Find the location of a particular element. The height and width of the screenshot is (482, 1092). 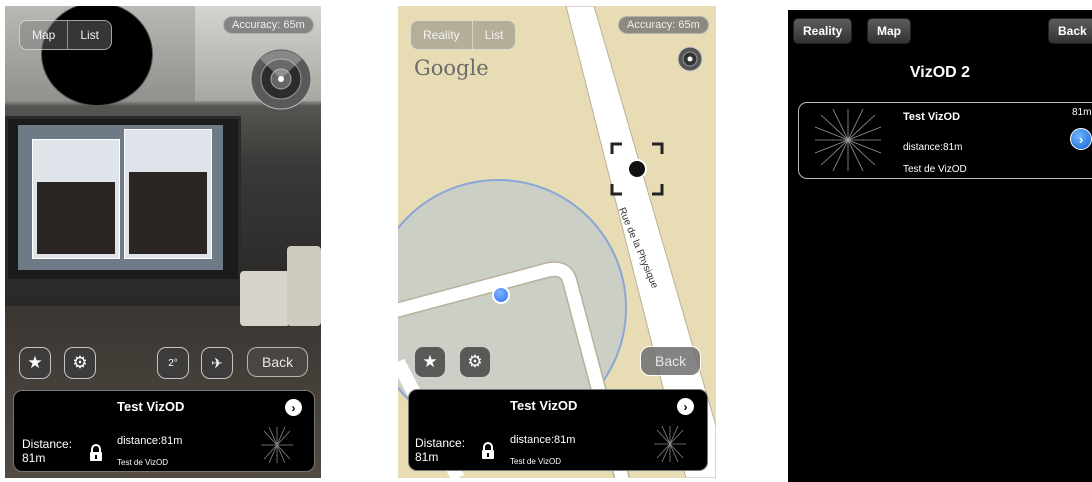

item-distance-line: distance:81m is located at coordinates (933, 147).